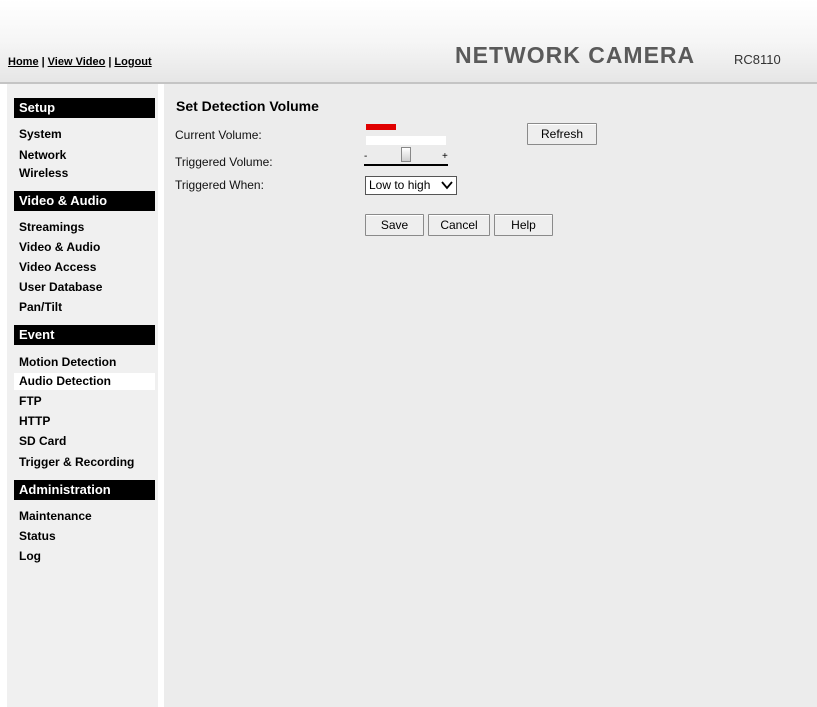 The height and width of the screenshot is (707, 817). I want to click on triggered-volume-slider: - +, so click(408, 158).